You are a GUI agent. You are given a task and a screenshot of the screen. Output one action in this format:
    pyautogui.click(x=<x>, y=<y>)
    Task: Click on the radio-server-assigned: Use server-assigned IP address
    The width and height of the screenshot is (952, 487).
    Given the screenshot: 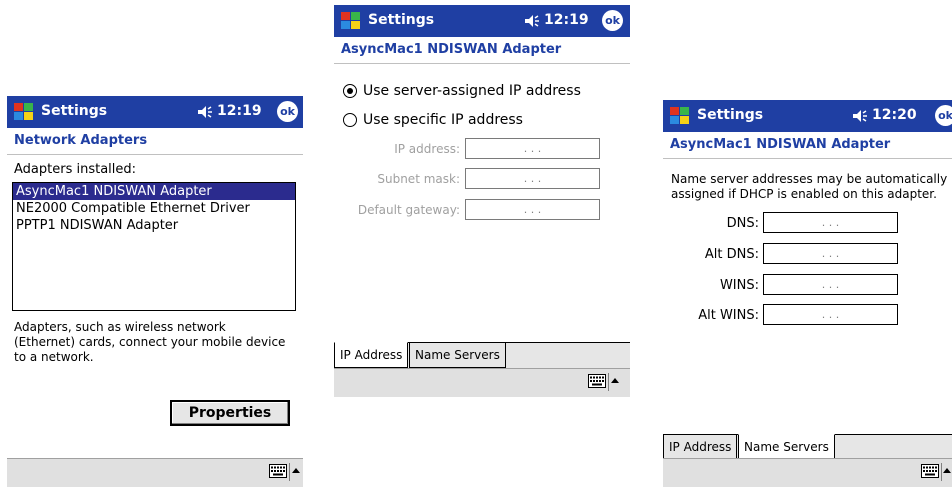 What is the action you would take?
    pyautogui.click(x=462, y=91)
    